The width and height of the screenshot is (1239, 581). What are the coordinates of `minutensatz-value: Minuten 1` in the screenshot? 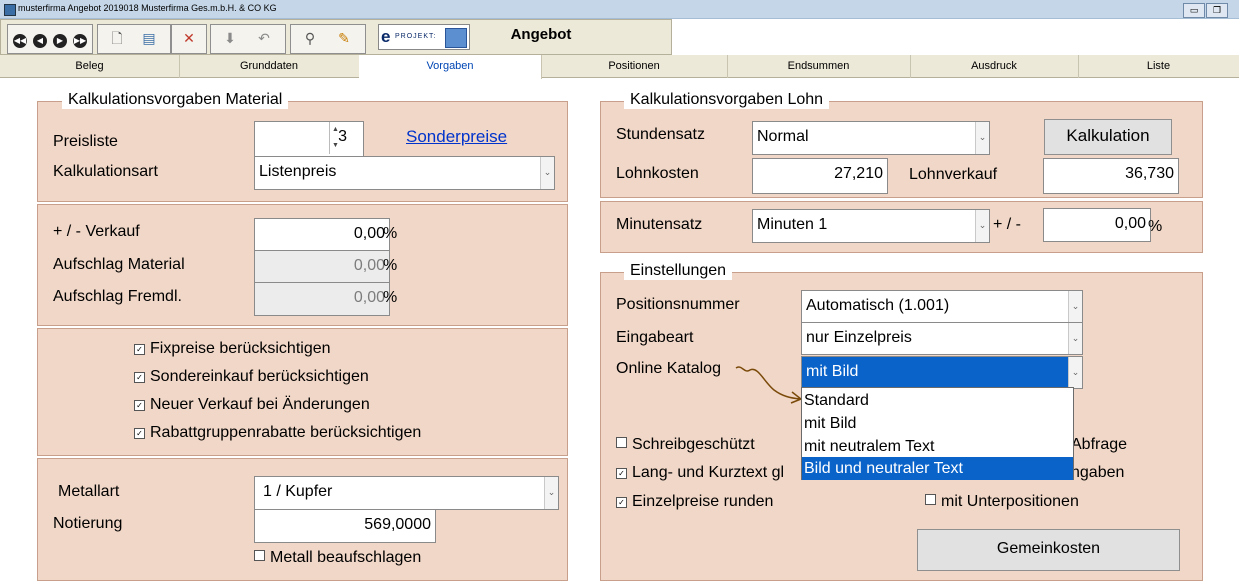 It's located at (792, 224).